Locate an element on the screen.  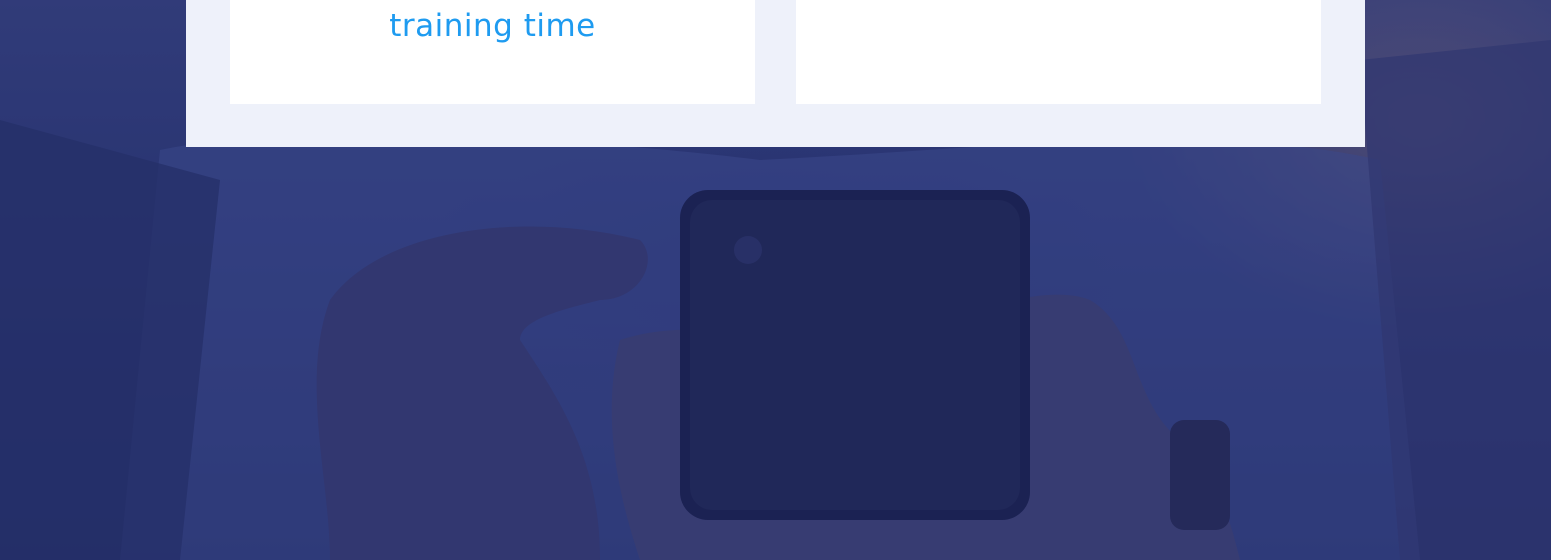
feature-card-empty is located at coordinates (1058, 52).